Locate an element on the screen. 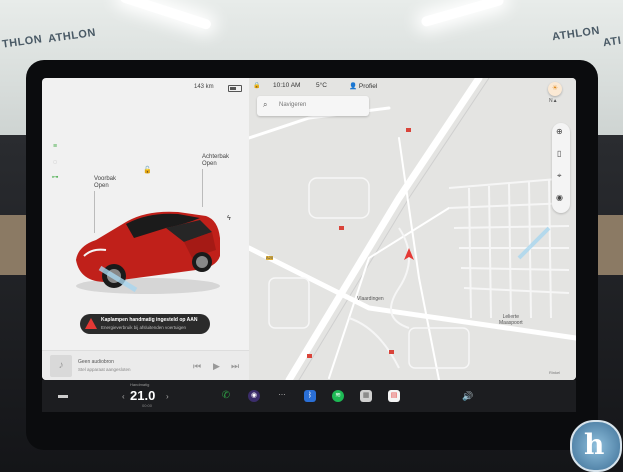 The width and height of the screenshot is (623, 472). camera-icon: ◉ is located at coordinates (254, 396).